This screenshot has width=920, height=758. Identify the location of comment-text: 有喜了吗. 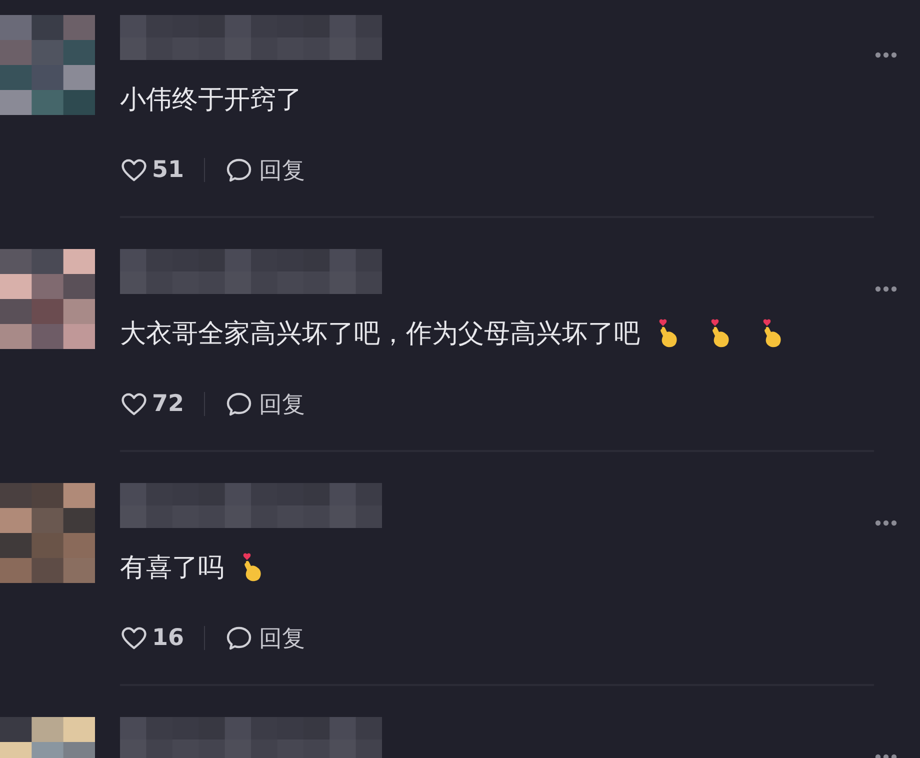
(172, 568).